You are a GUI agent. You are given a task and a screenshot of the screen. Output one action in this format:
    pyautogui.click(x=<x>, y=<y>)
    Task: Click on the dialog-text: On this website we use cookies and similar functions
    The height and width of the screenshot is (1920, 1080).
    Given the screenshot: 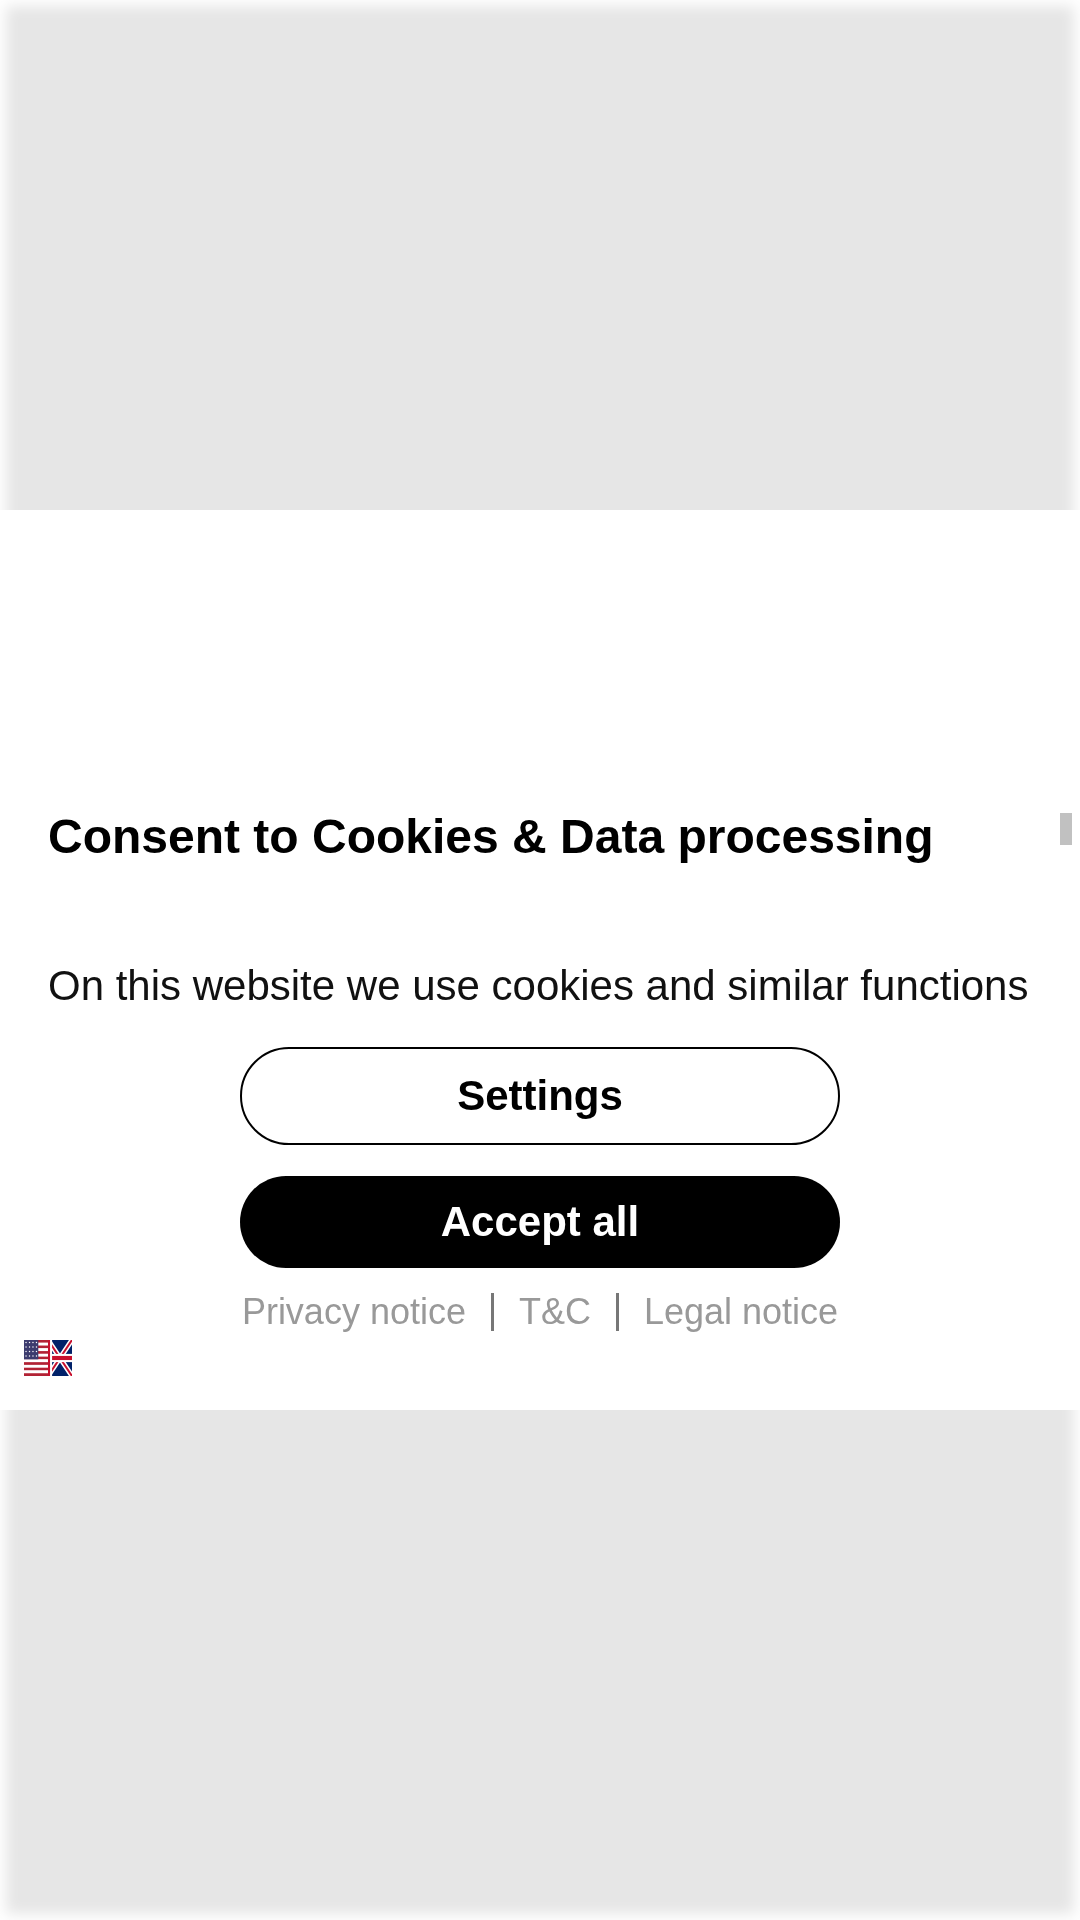 What is the action you would take?
    pyautogui.click(x=538, y=986)
    